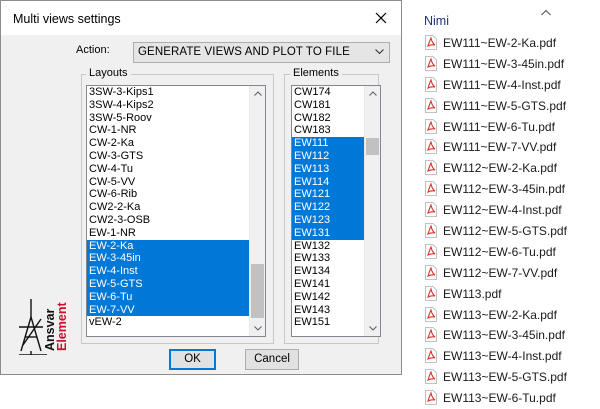 This screenshot has height=409, width=600. Describe the element at coordinates (502, 356) in the screenshot. I see `file-name: EW113~EW-4-Inst.pdf` at that location.